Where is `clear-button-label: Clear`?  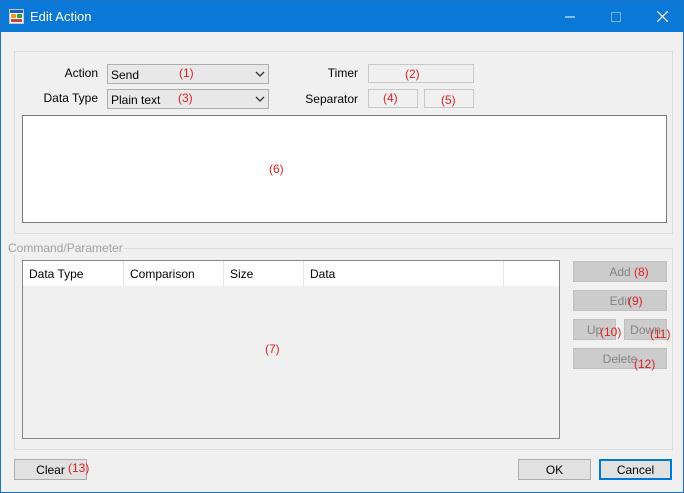
clear-button-label: Clear is located at coordinates (50, 470).